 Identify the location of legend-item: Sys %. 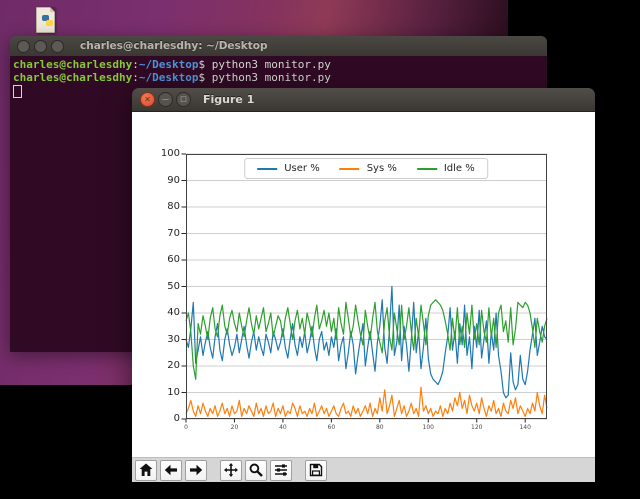
(368, 168).